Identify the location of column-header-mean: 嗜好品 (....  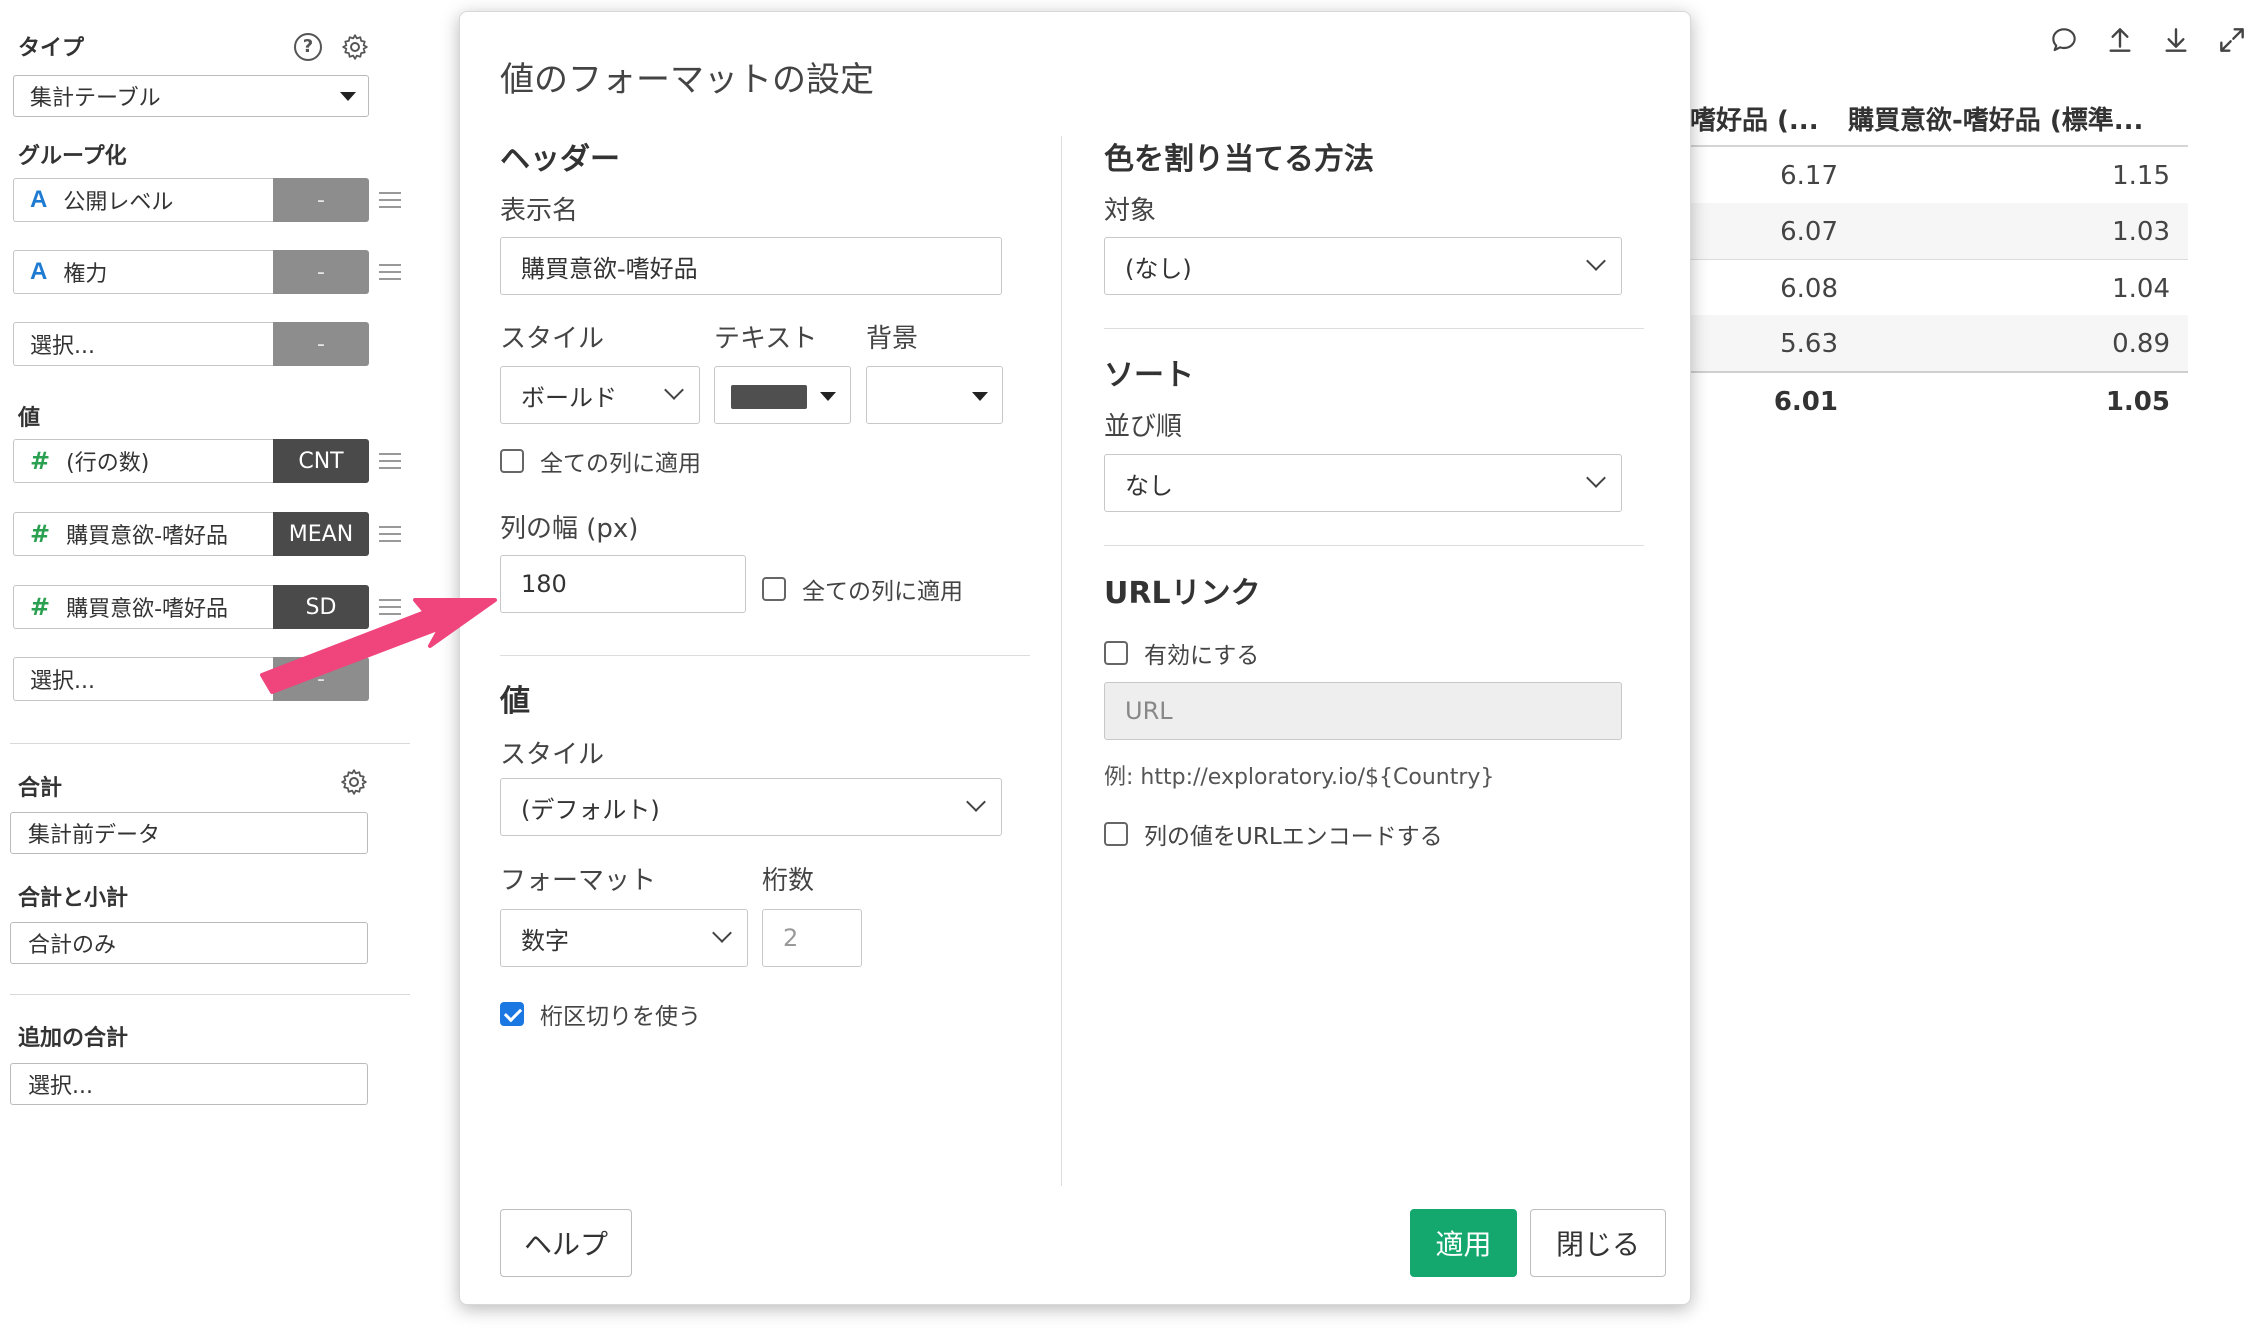
(1754, 118).